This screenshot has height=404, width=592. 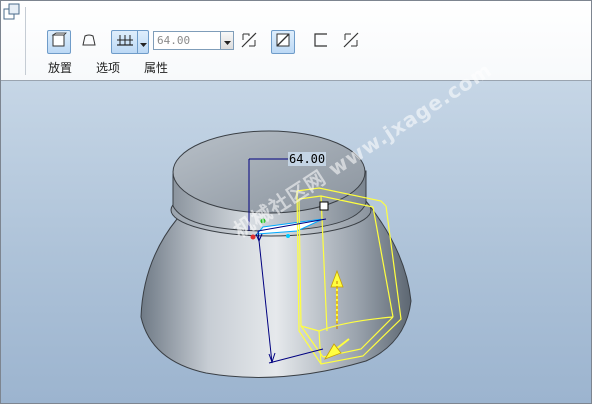 I want to click on flip-thicken-direction-button, so click(x=351, y=42).